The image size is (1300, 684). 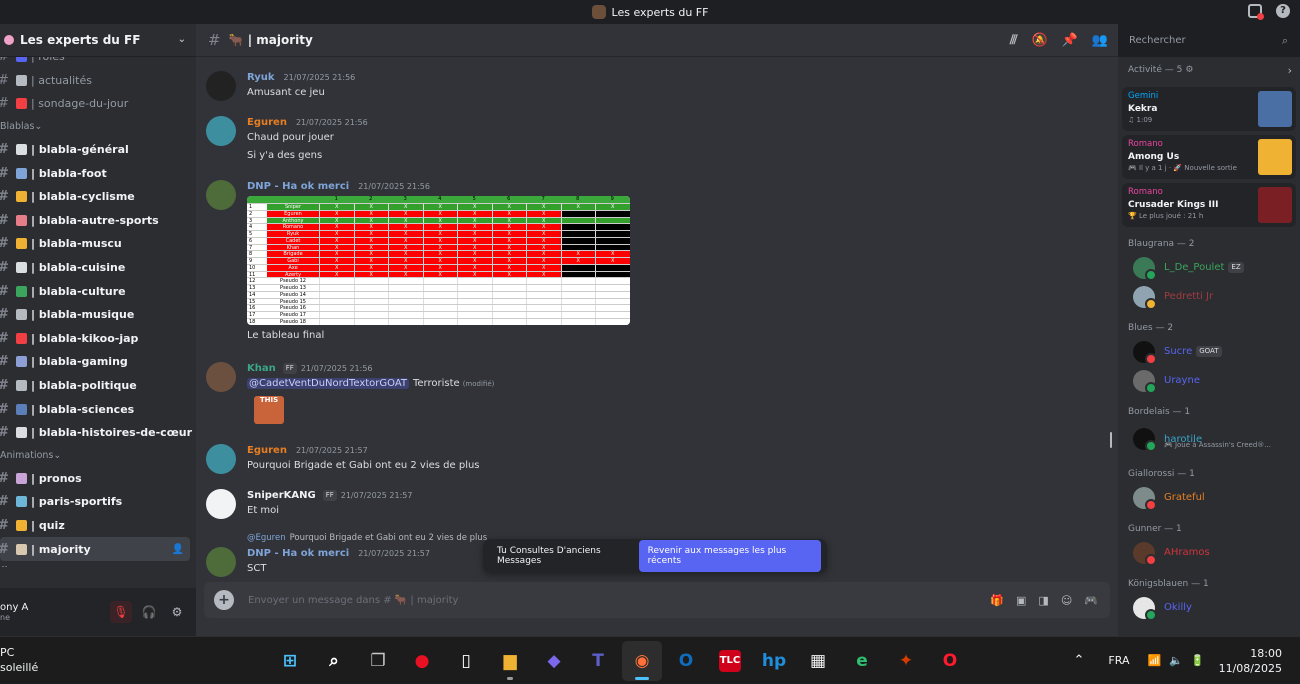 What do you see at coordinates (1066, 600) in the screenshot?
I see `emoji-icon: ☺` at bounding box center [1066, 600].